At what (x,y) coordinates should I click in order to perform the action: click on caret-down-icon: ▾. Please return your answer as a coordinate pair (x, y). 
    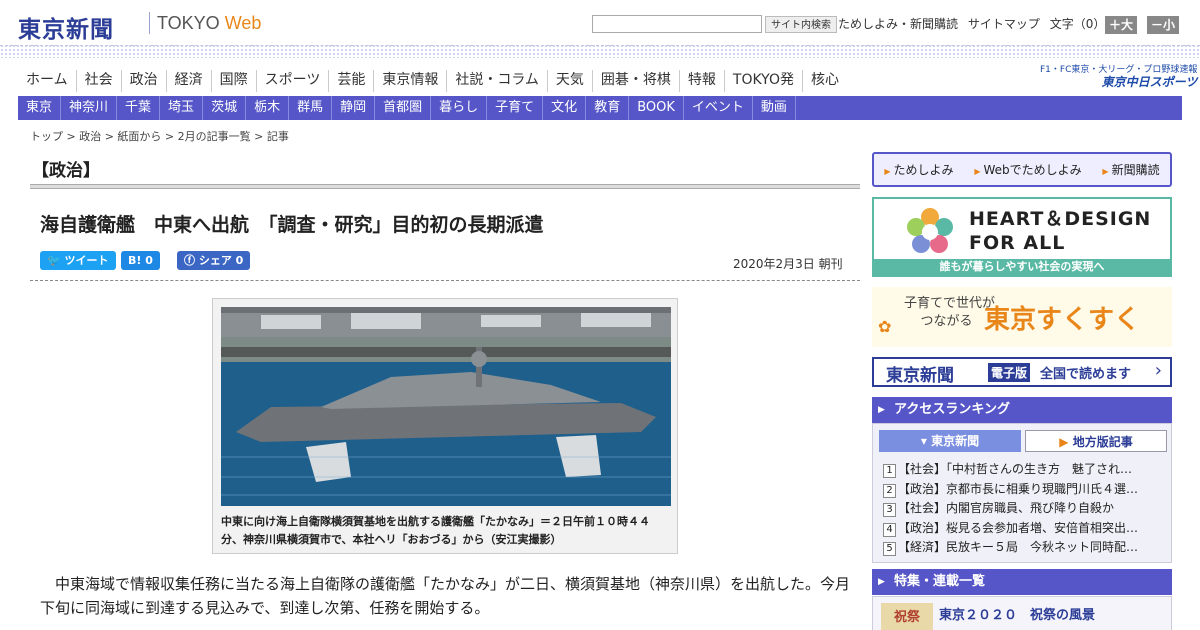
    Looking at the image, I should click on (926, 441).